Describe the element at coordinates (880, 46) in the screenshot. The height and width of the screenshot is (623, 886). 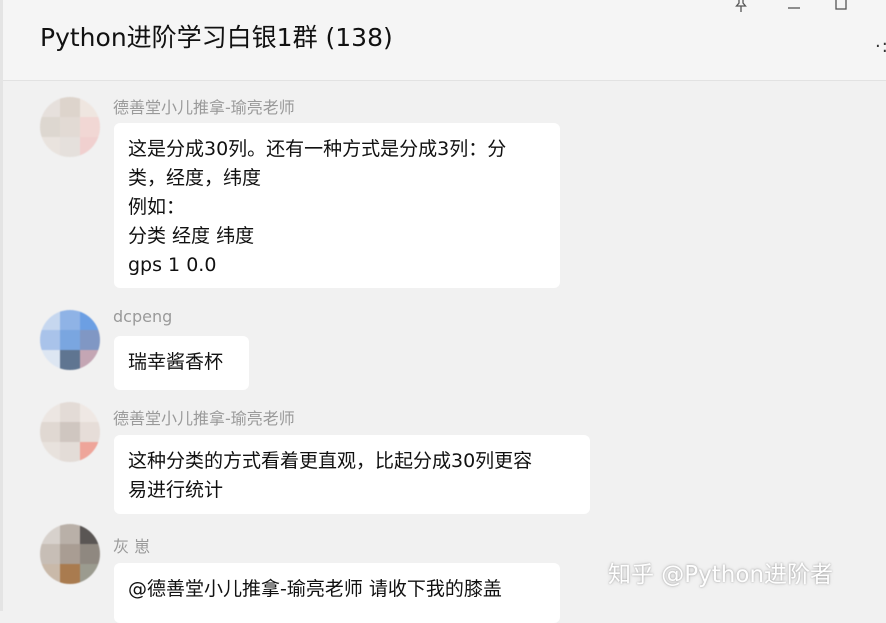
I see `more-options-icon: ·:` at that location.